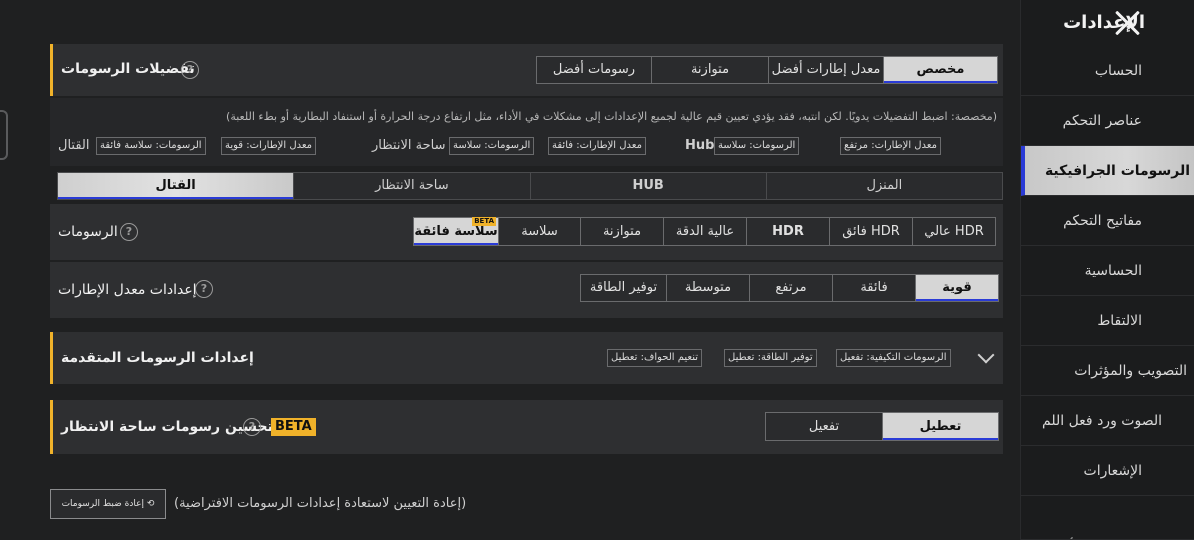  I want to click on chevron-down-icon, so click(986, 355).